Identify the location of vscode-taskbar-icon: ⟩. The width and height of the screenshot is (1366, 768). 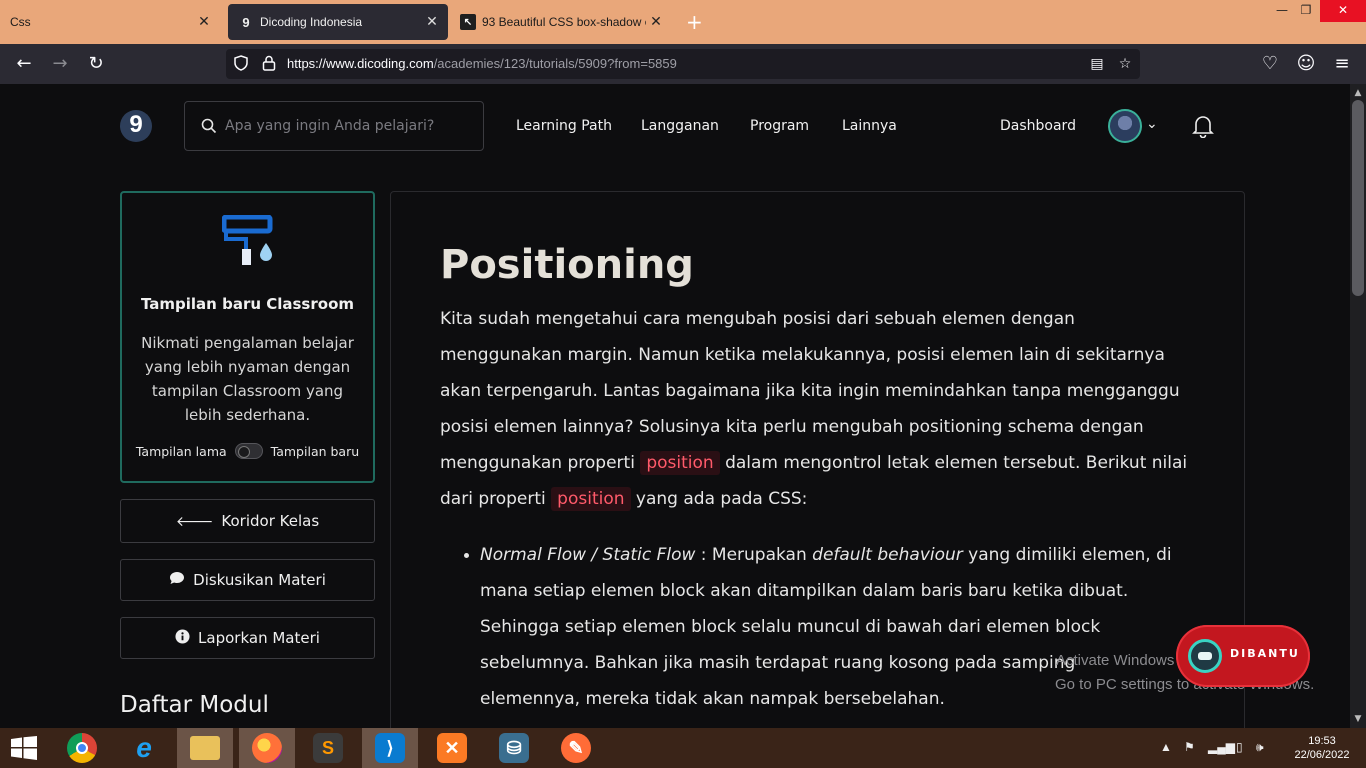
(390, 748).